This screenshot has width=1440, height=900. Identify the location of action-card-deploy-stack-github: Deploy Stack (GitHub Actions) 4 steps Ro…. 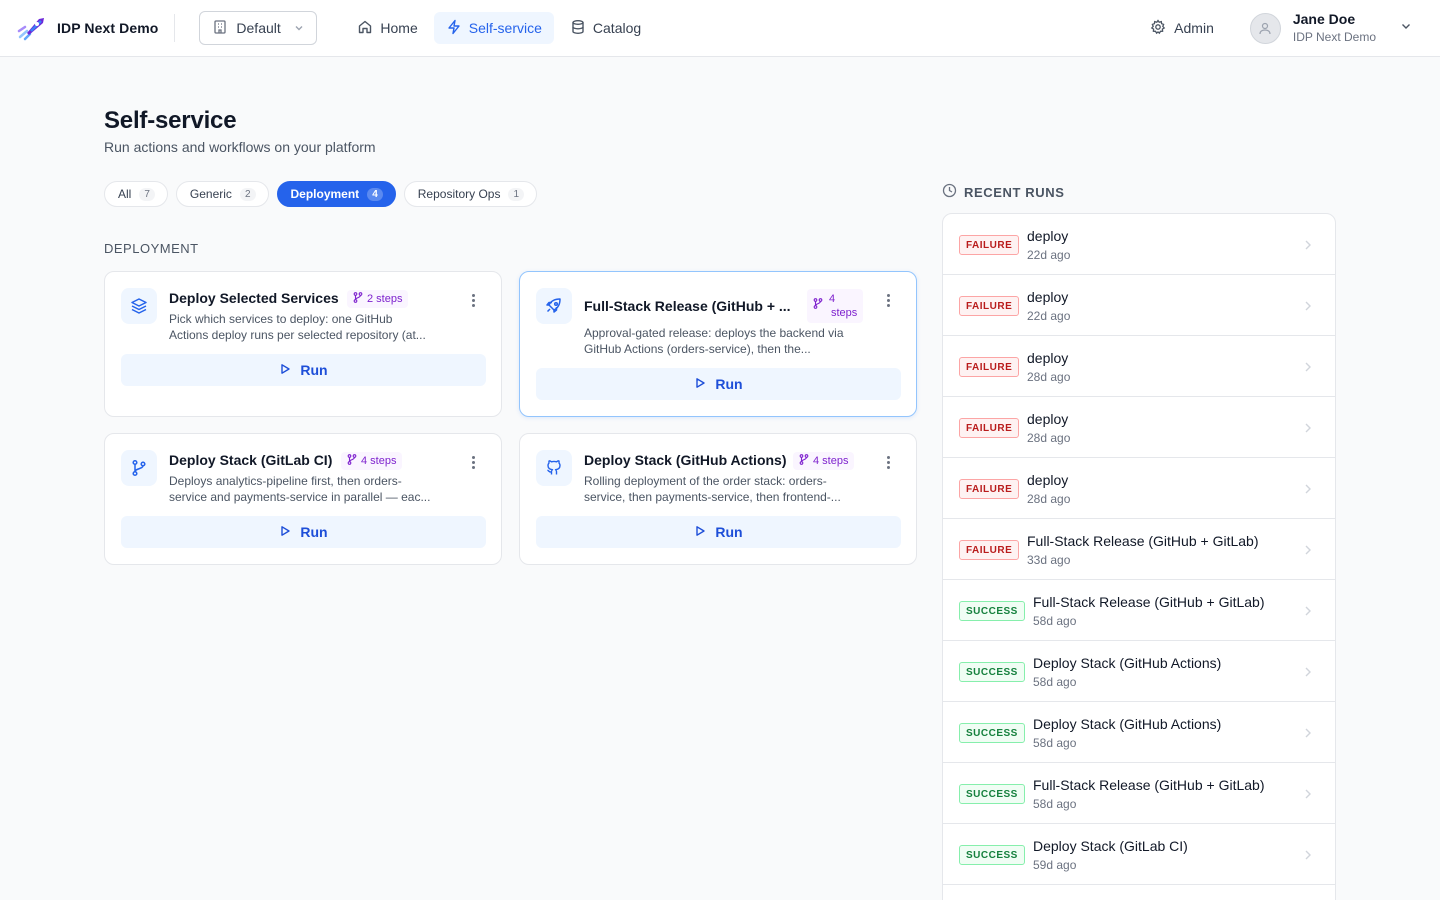
(718, 499).